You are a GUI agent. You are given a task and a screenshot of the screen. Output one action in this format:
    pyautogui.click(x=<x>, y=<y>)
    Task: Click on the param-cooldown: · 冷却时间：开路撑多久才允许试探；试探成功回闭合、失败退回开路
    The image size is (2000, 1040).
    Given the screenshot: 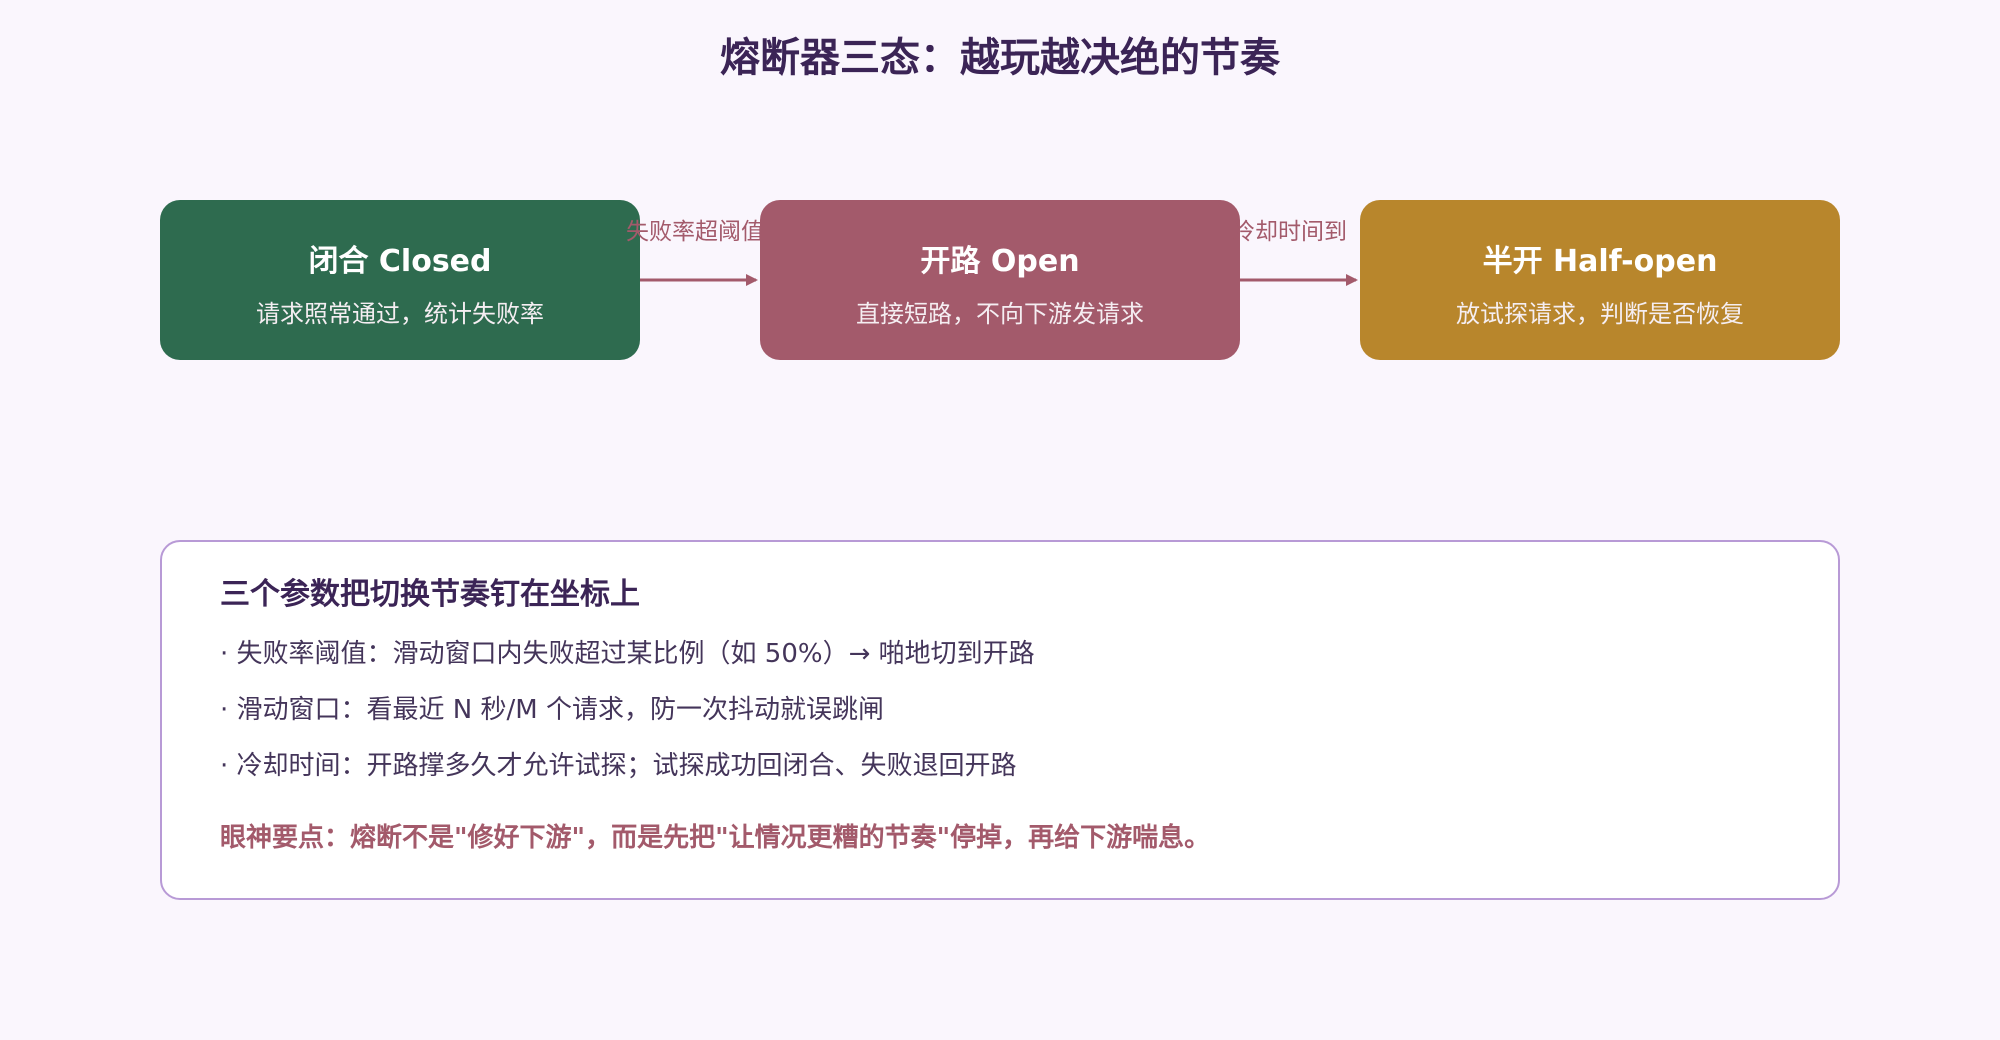 What is the action you would take?
    pyautogui.click(x=618, y=766)
    